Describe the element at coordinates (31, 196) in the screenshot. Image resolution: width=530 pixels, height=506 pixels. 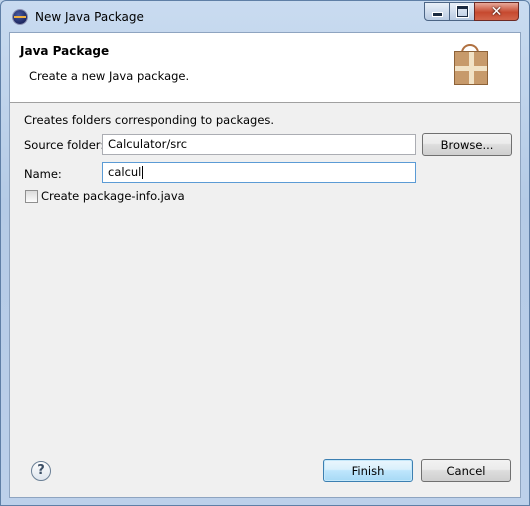
I see `create-package-info-checkbox` at that location.